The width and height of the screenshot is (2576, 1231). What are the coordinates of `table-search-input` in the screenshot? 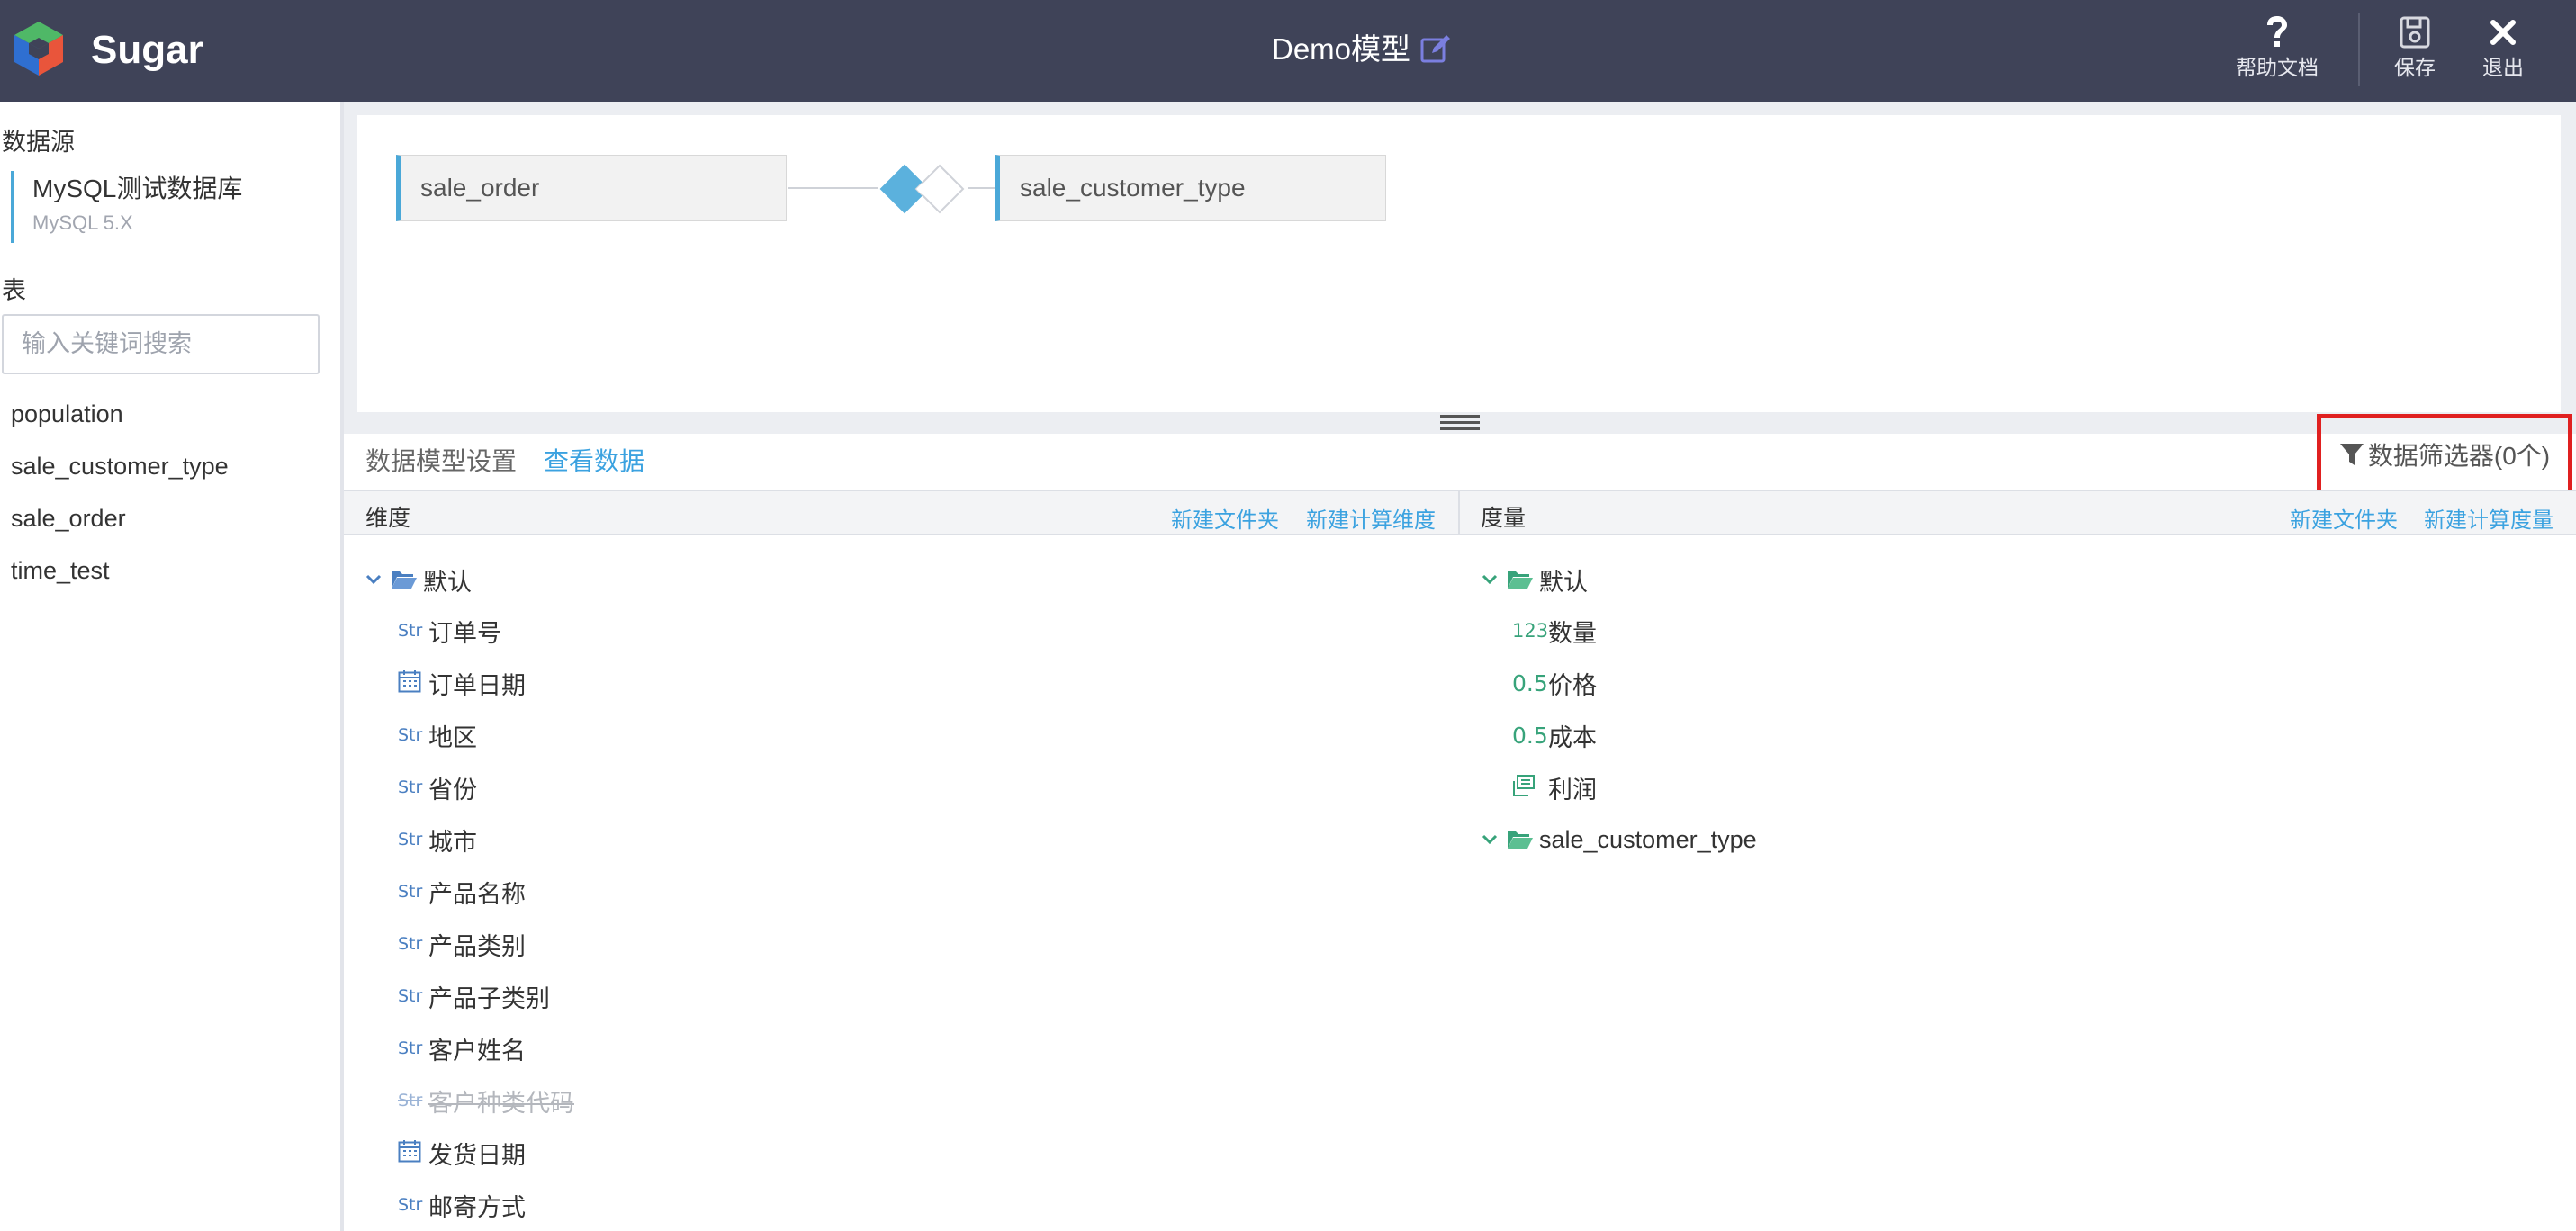 It's located at (161, 344).